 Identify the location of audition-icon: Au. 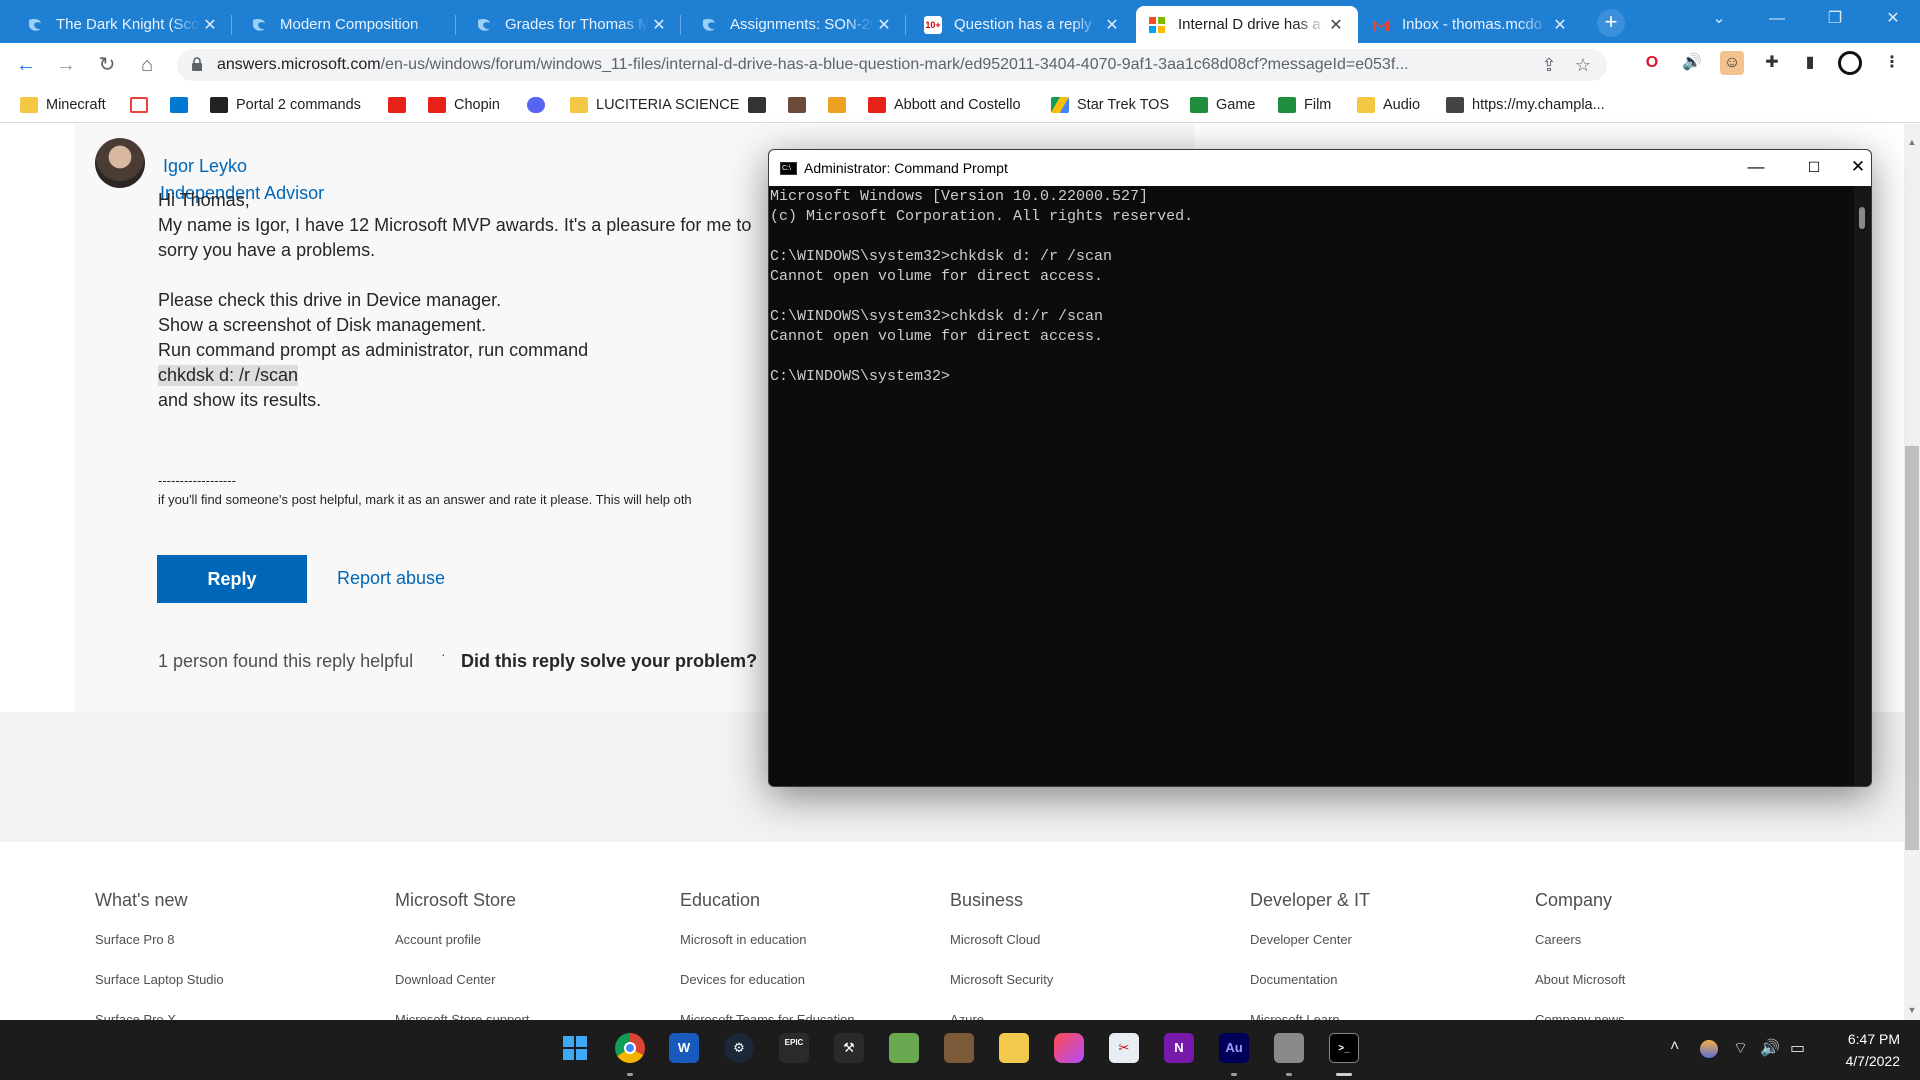
(1234, 1048).